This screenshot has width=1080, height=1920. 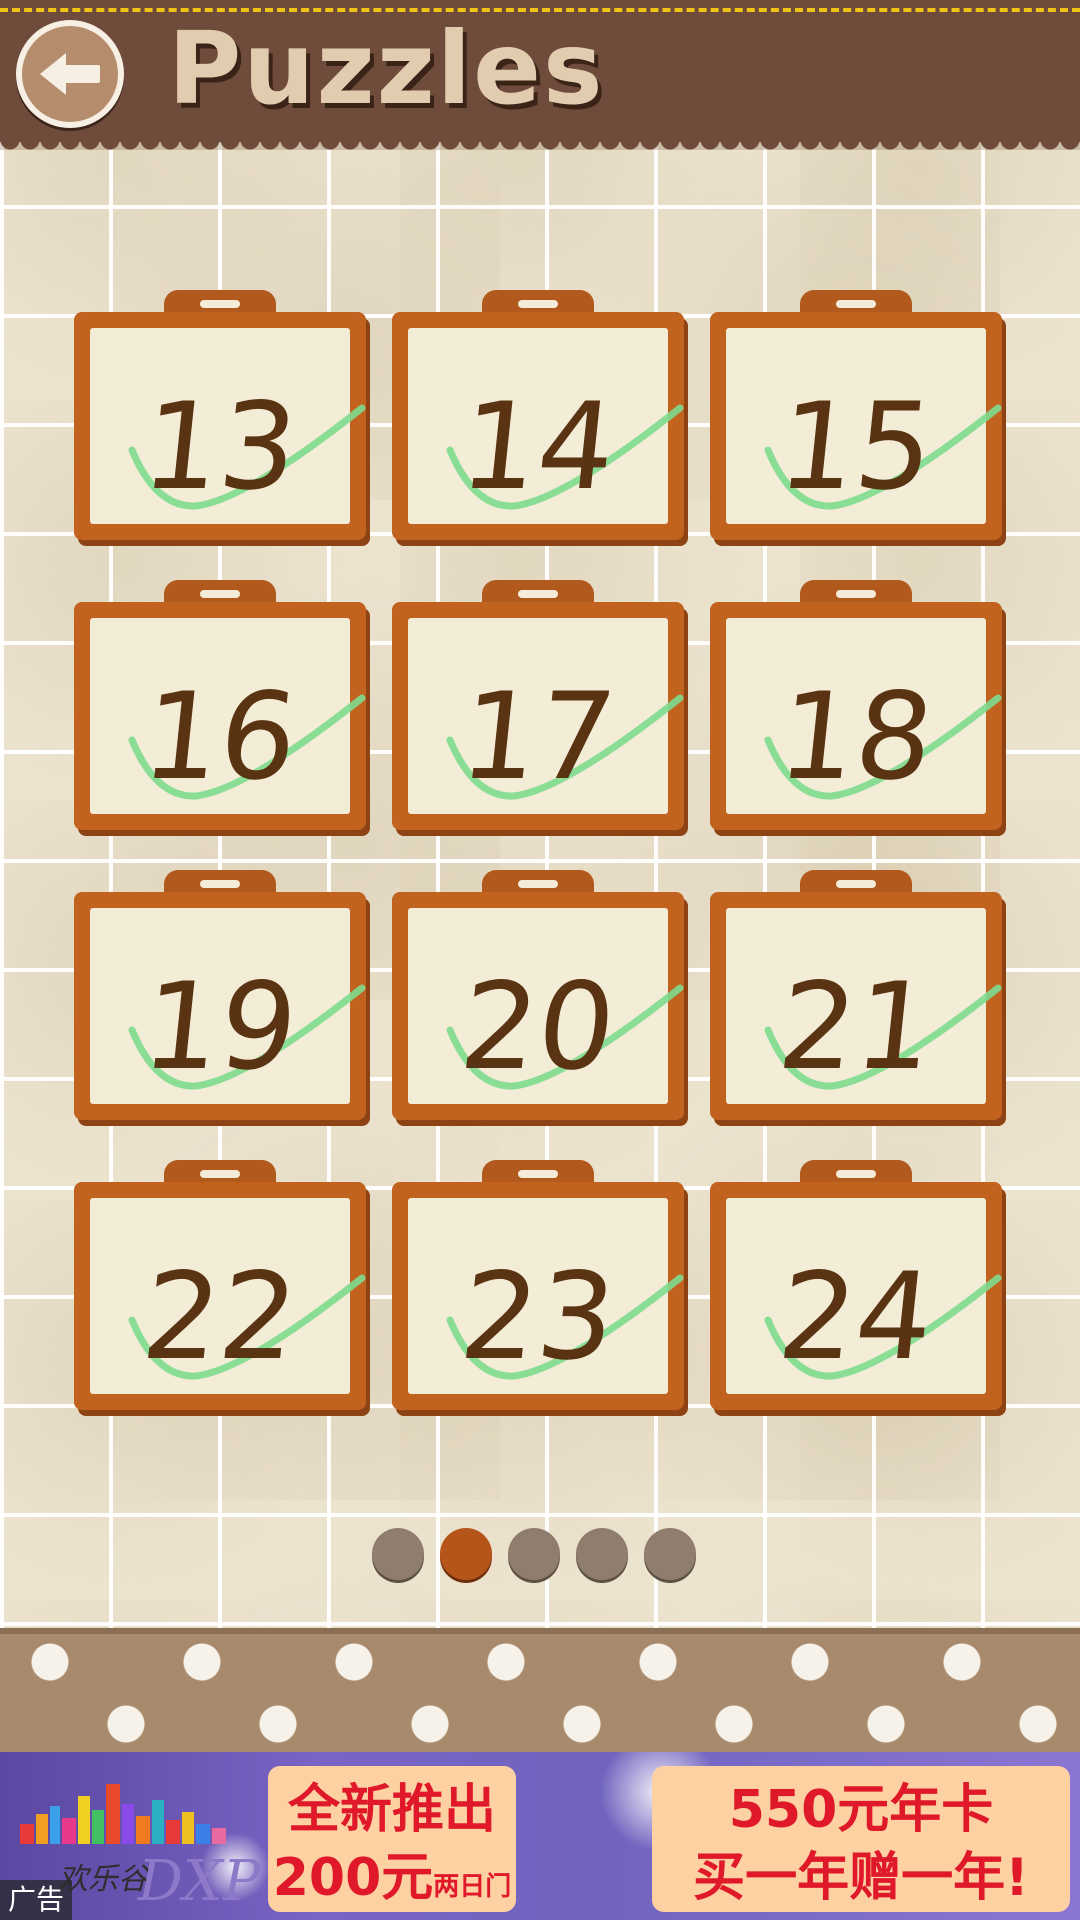 I want to click on level-number: 13, so click(x=220, y=447).